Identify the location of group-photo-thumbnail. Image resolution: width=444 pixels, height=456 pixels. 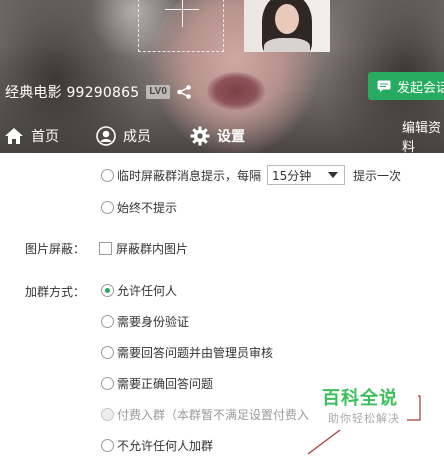
(287, 26).